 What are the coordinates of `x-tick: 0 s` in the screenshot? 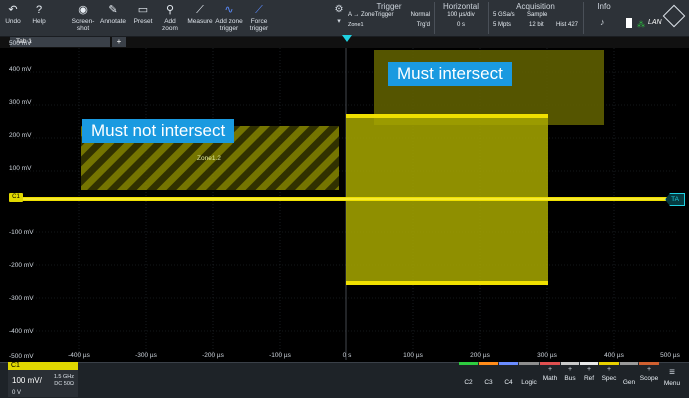 It's located at (347, 355).